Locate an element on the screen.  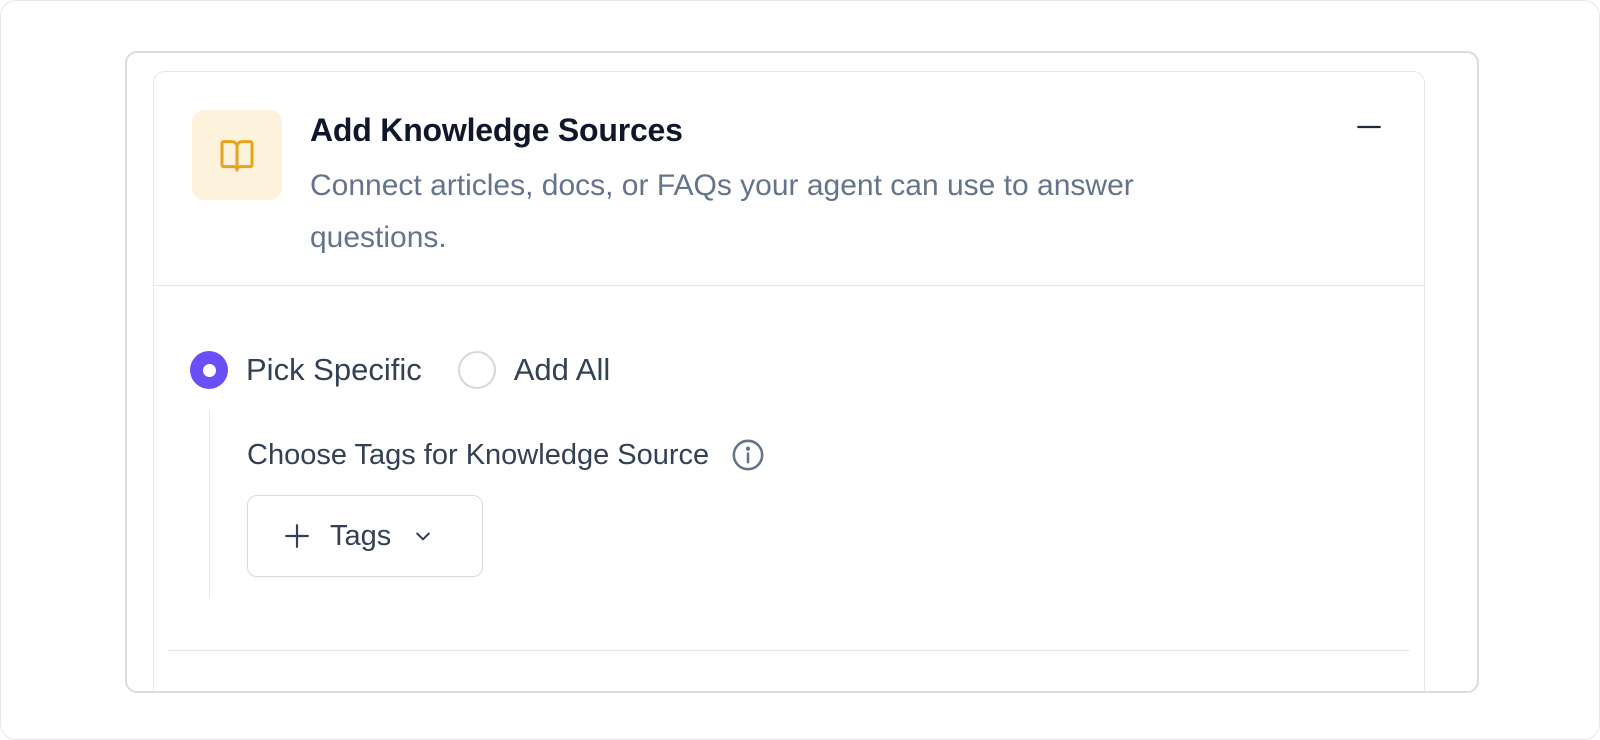
radio-label-pick-specific: Pick Specific is located at coordinates (334, 369).